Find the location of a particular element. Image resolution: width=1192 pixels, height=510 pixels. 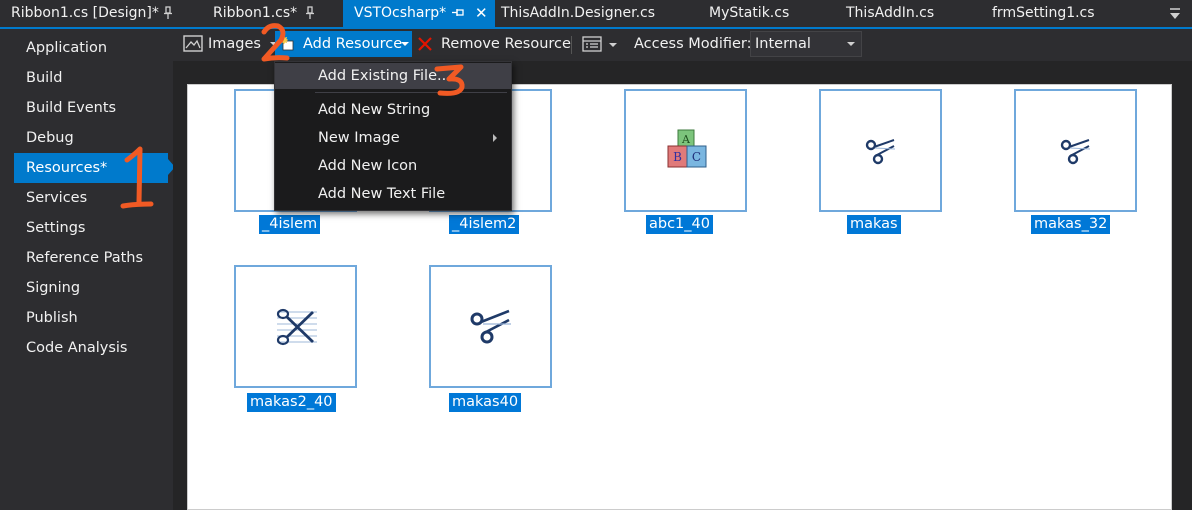

resource-name: makas40 is located at coordinates (485, 402).